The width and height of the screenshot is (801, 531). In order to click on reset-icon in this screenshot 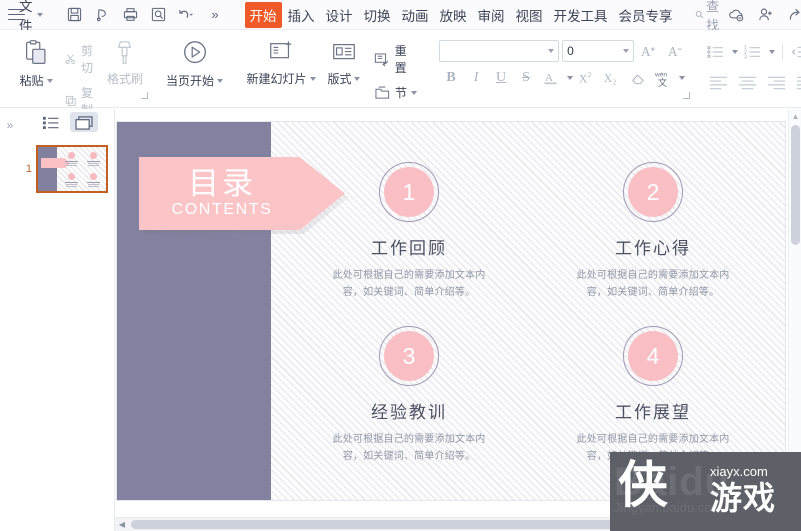, I will do `click(381, 59)`.